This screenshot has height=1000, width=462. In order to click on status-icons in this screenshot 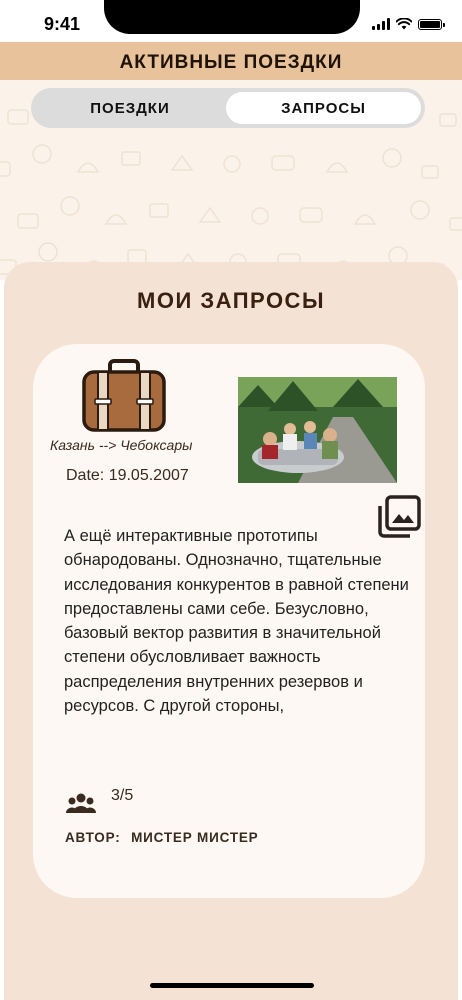, I will do `click(408, 24)`.